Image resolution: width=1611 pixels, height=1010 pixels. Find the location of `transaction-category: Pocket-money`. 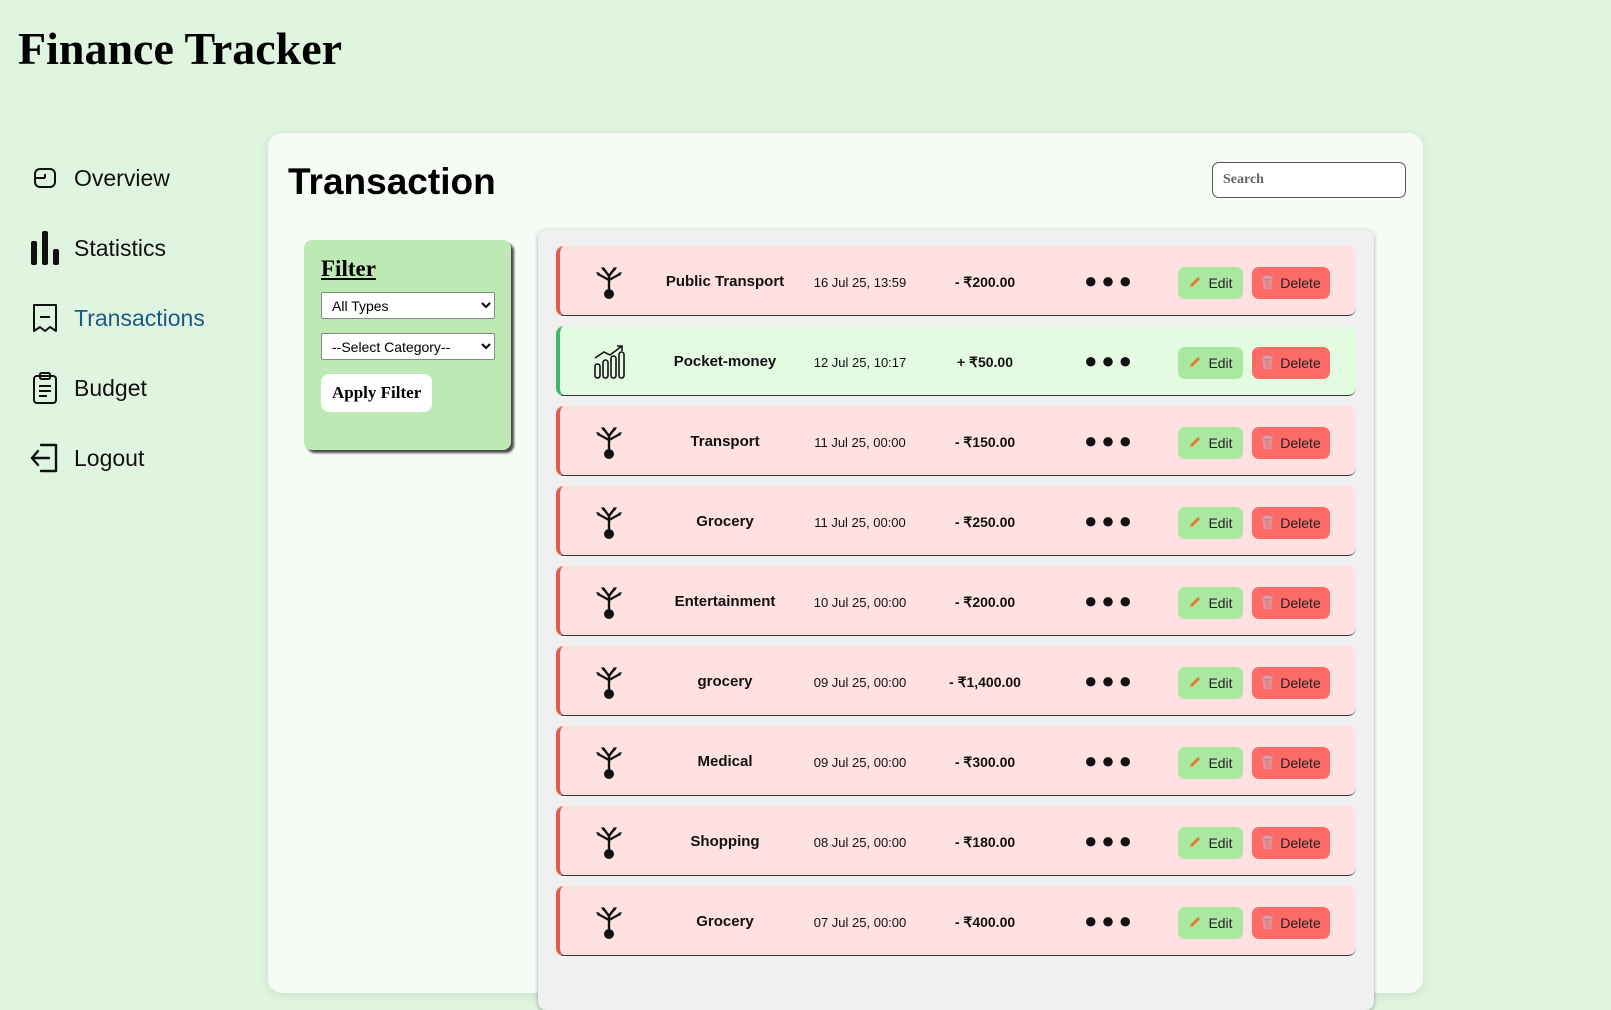

transaction-category: Pocket-money is located at coordinates (725, 361).